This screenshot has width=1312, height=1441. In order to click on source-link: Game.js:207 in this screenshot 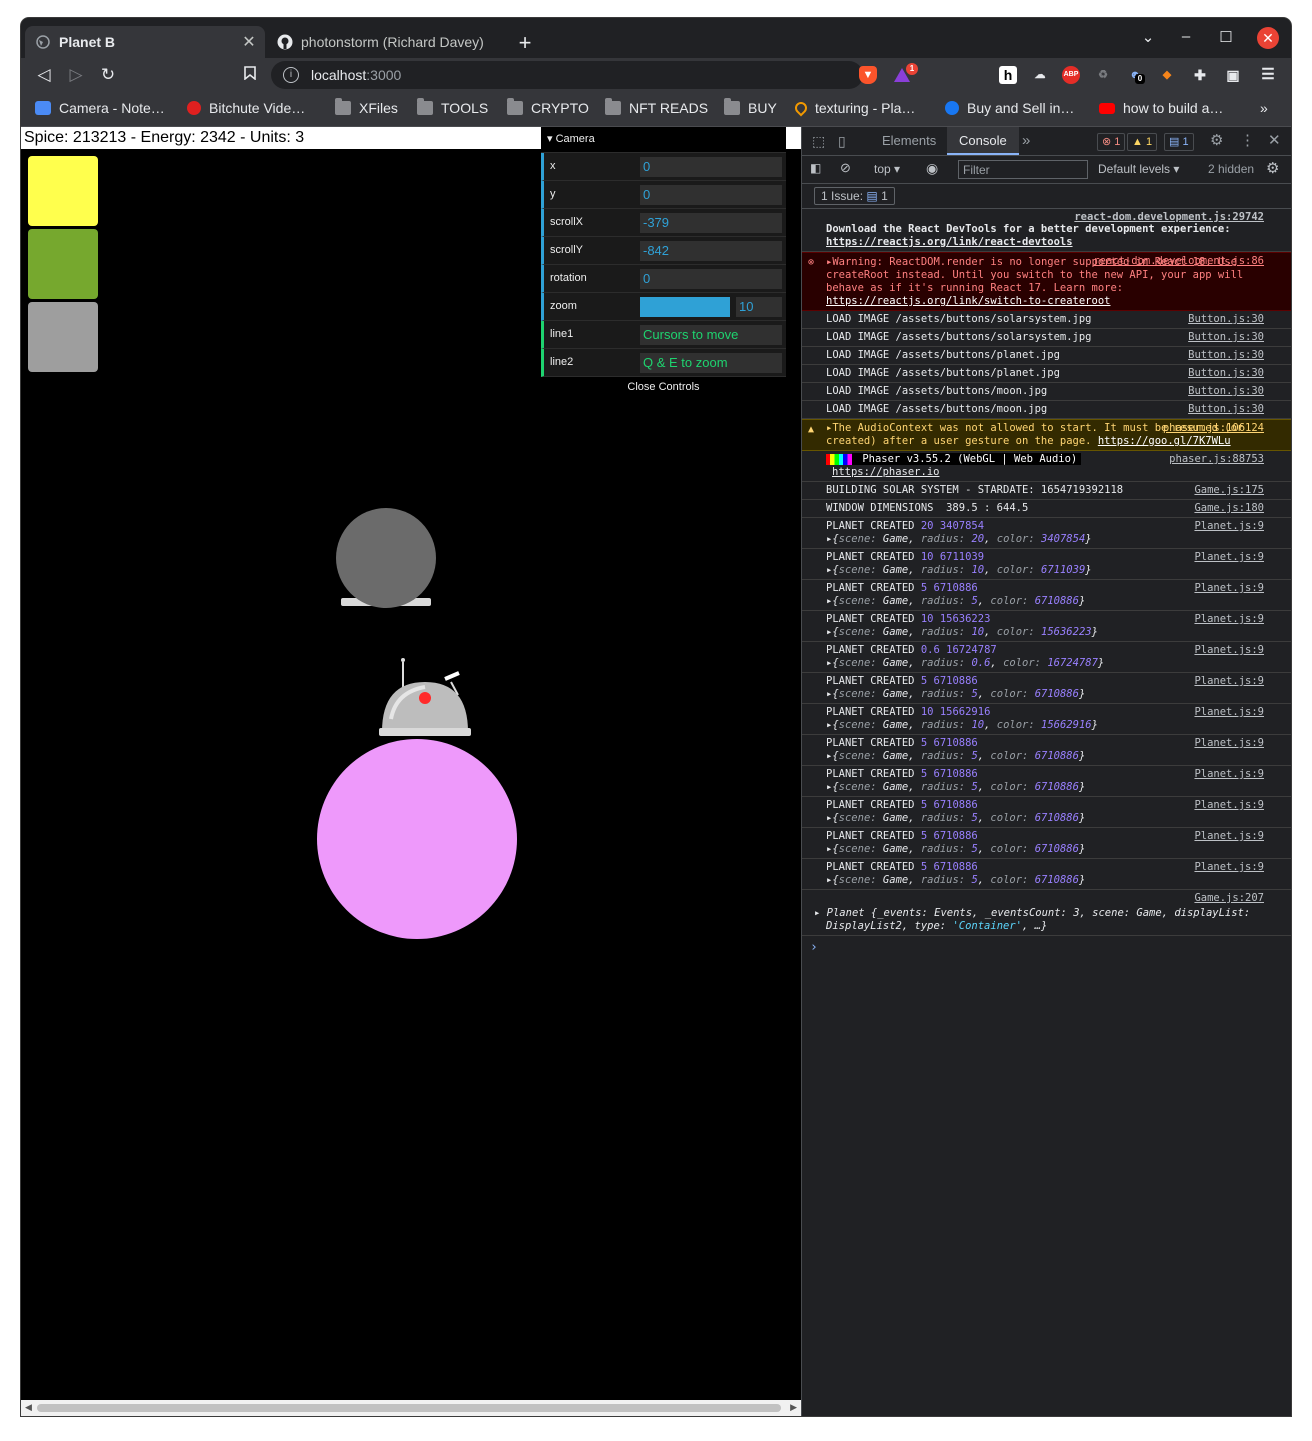, I will do `click(1229, 898)`.